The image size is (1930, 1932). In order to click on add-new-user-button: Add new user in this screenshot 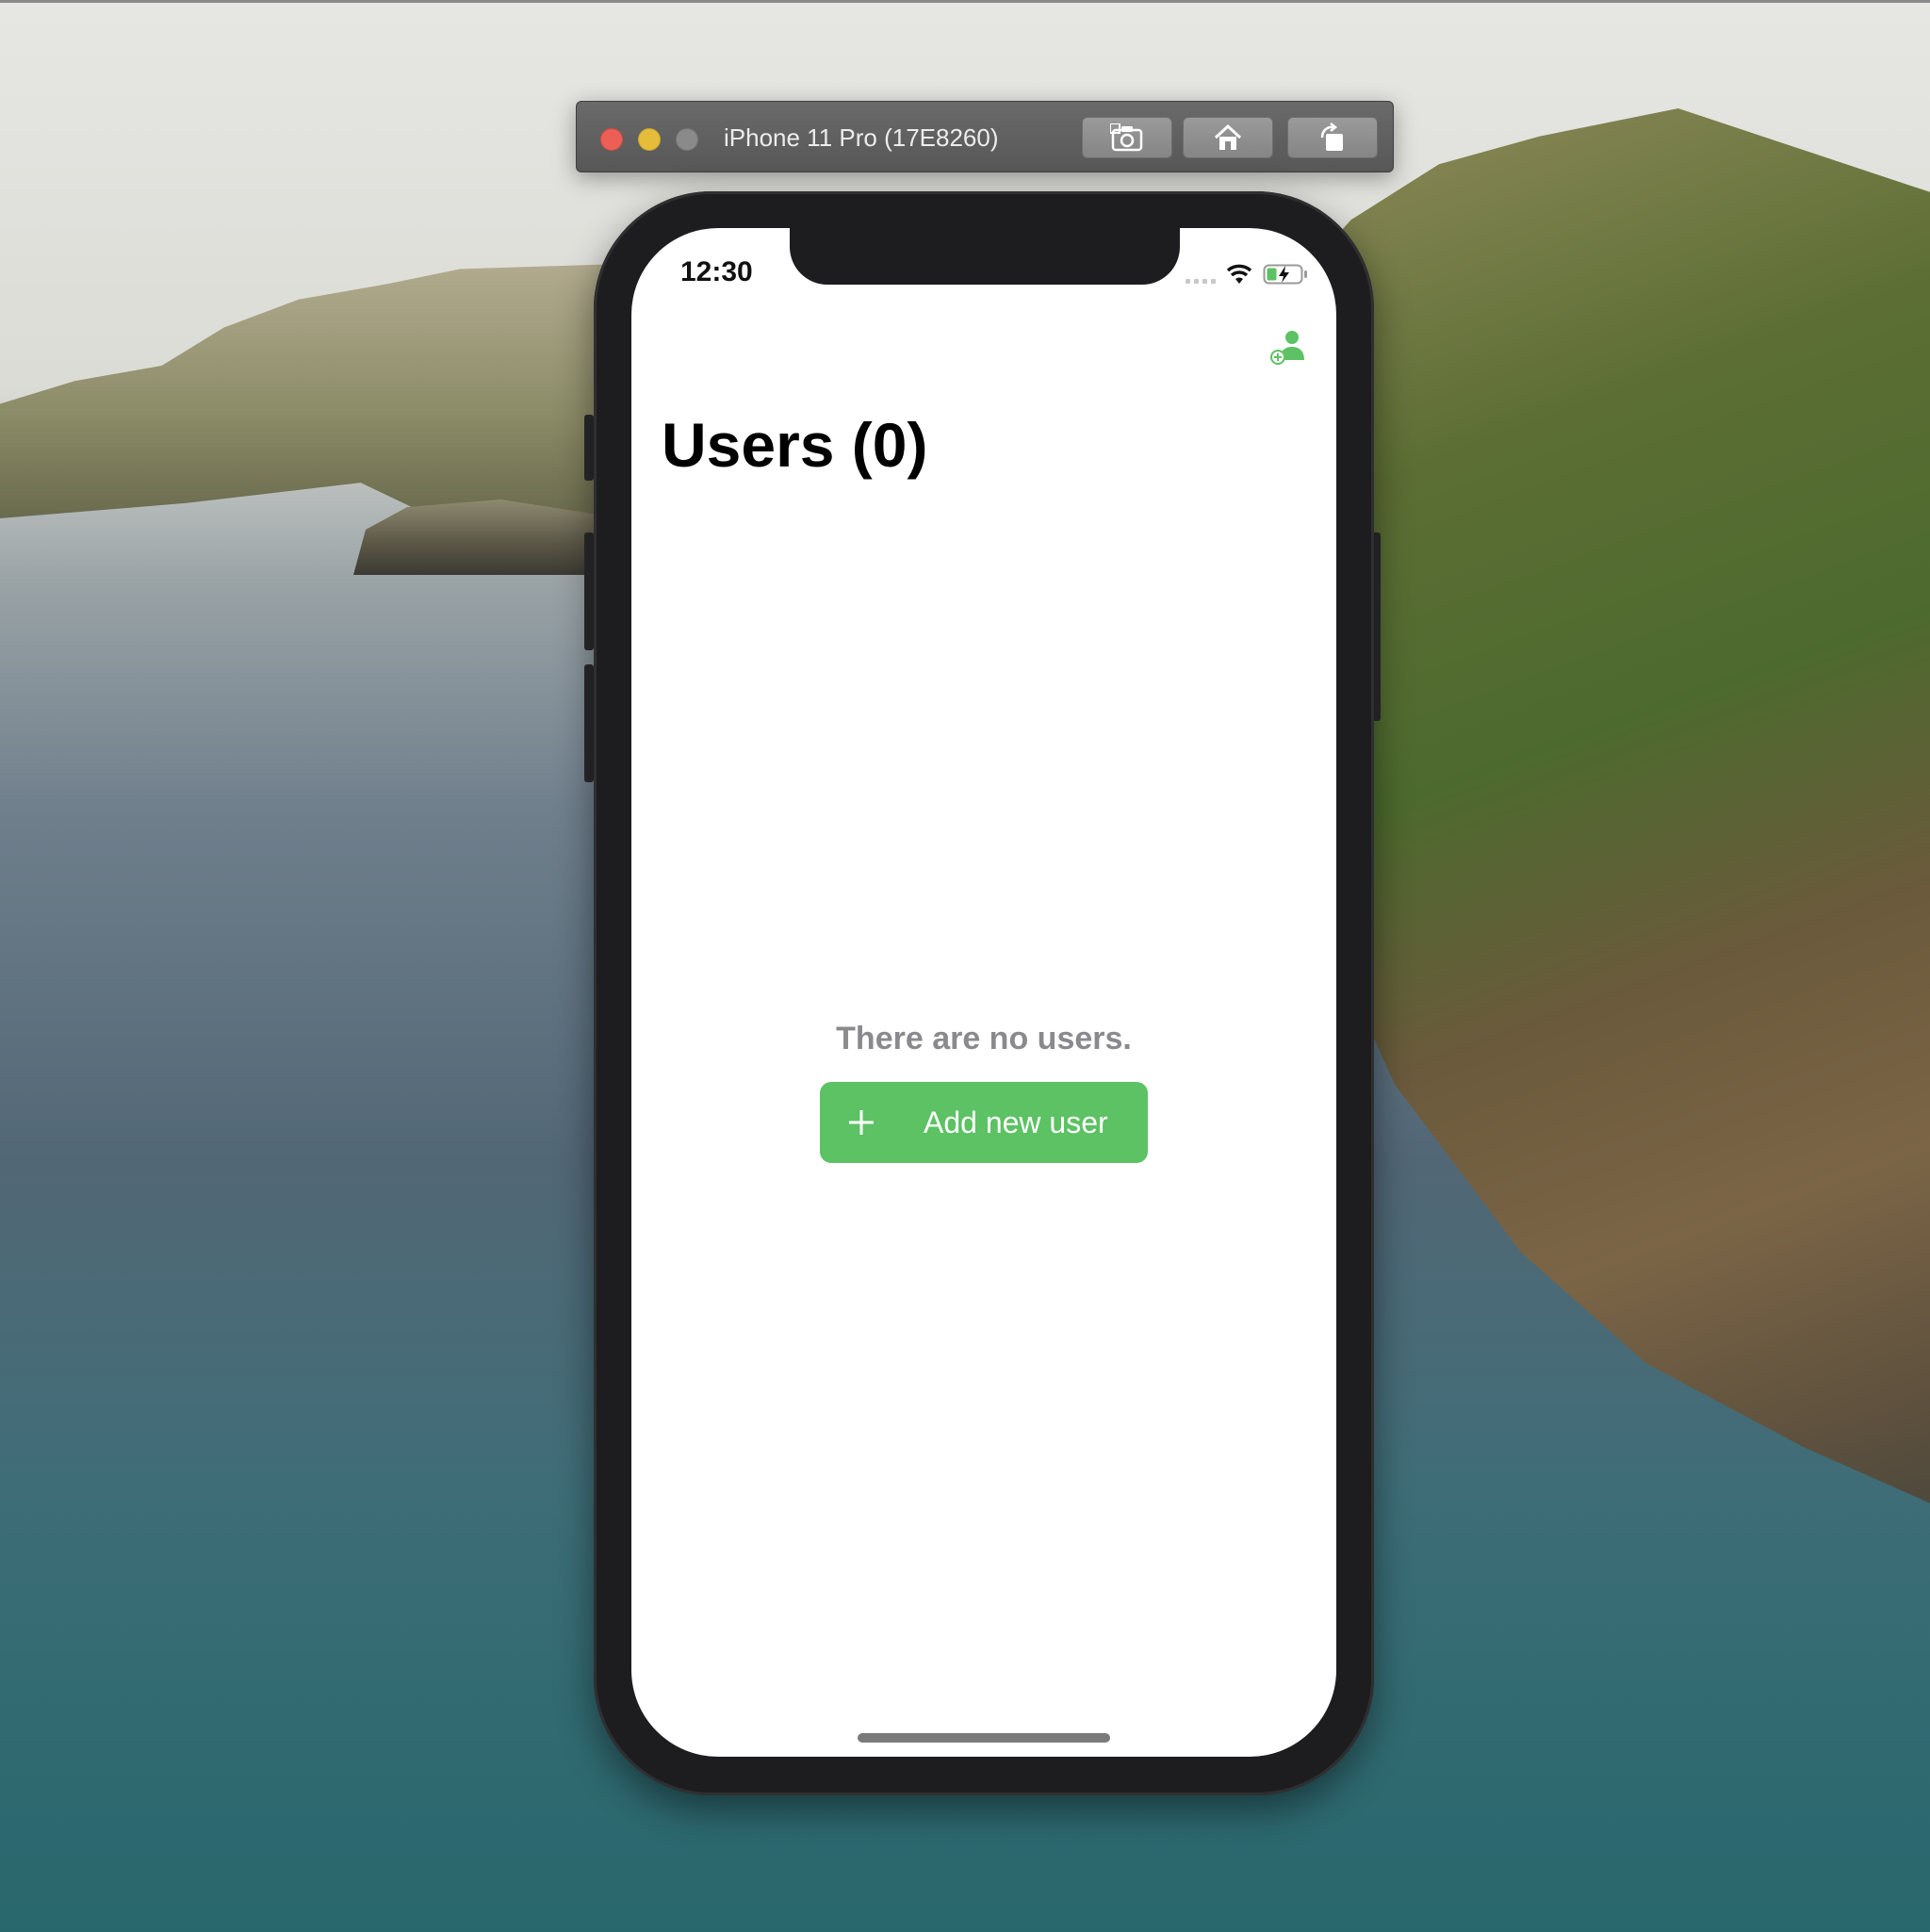, I will do `click(984, 1122)`.